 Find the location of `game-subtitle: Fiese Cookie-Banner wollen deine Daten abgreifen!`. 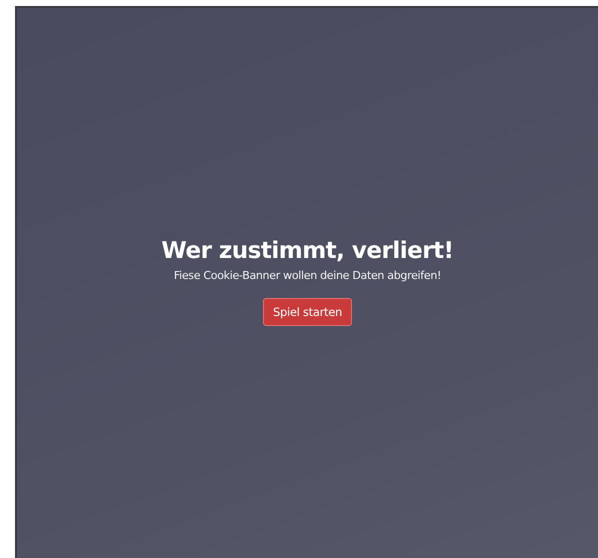

game-subtitle: Fiese Cookie-Banner wollen deine Daten abgreifen! is located at coordinates (308, 276).